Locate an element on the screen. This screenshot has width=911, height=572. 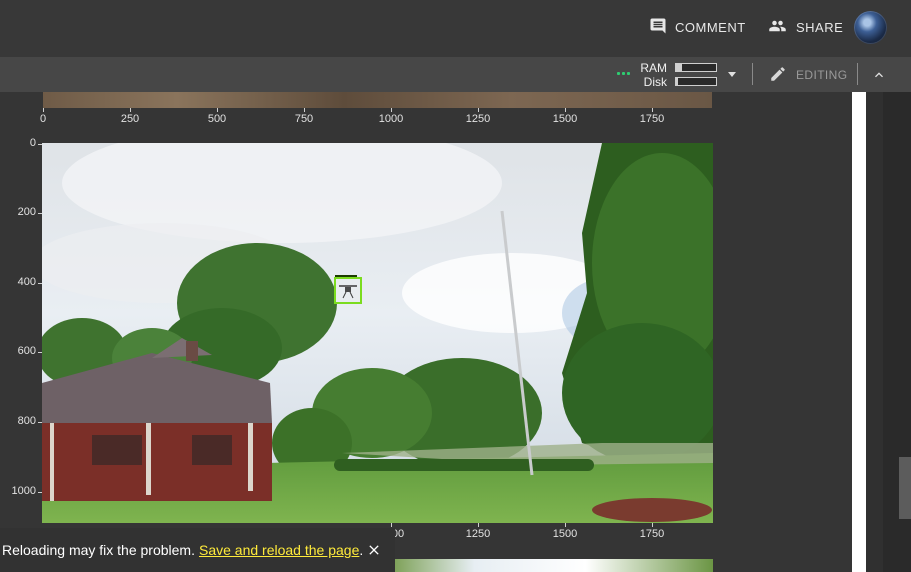
editing-mode-button: EDITING is located at coordinates (808, 75).